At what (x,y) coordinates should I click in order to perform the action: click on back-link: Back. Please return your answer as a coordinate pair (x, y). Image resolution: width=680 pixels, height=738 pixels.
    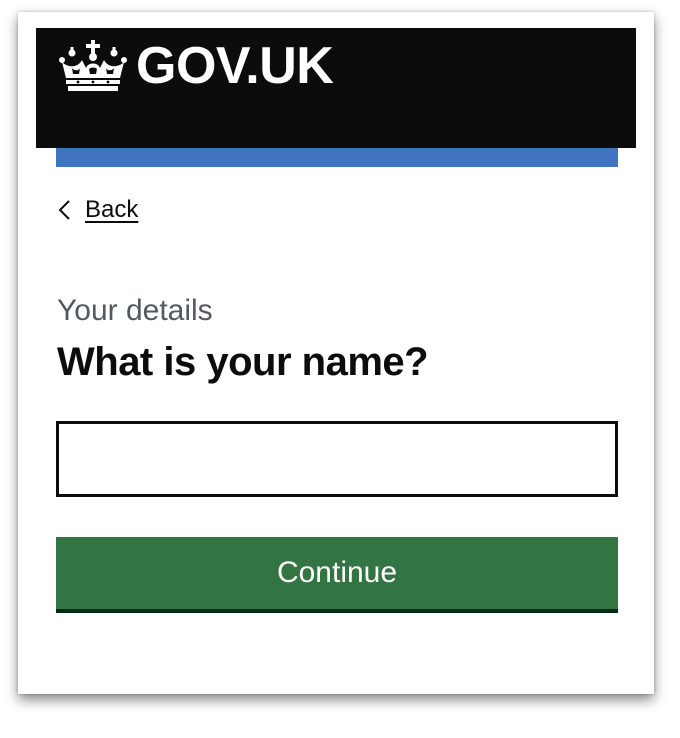
    Looking at the image, I should click on (98, 210).